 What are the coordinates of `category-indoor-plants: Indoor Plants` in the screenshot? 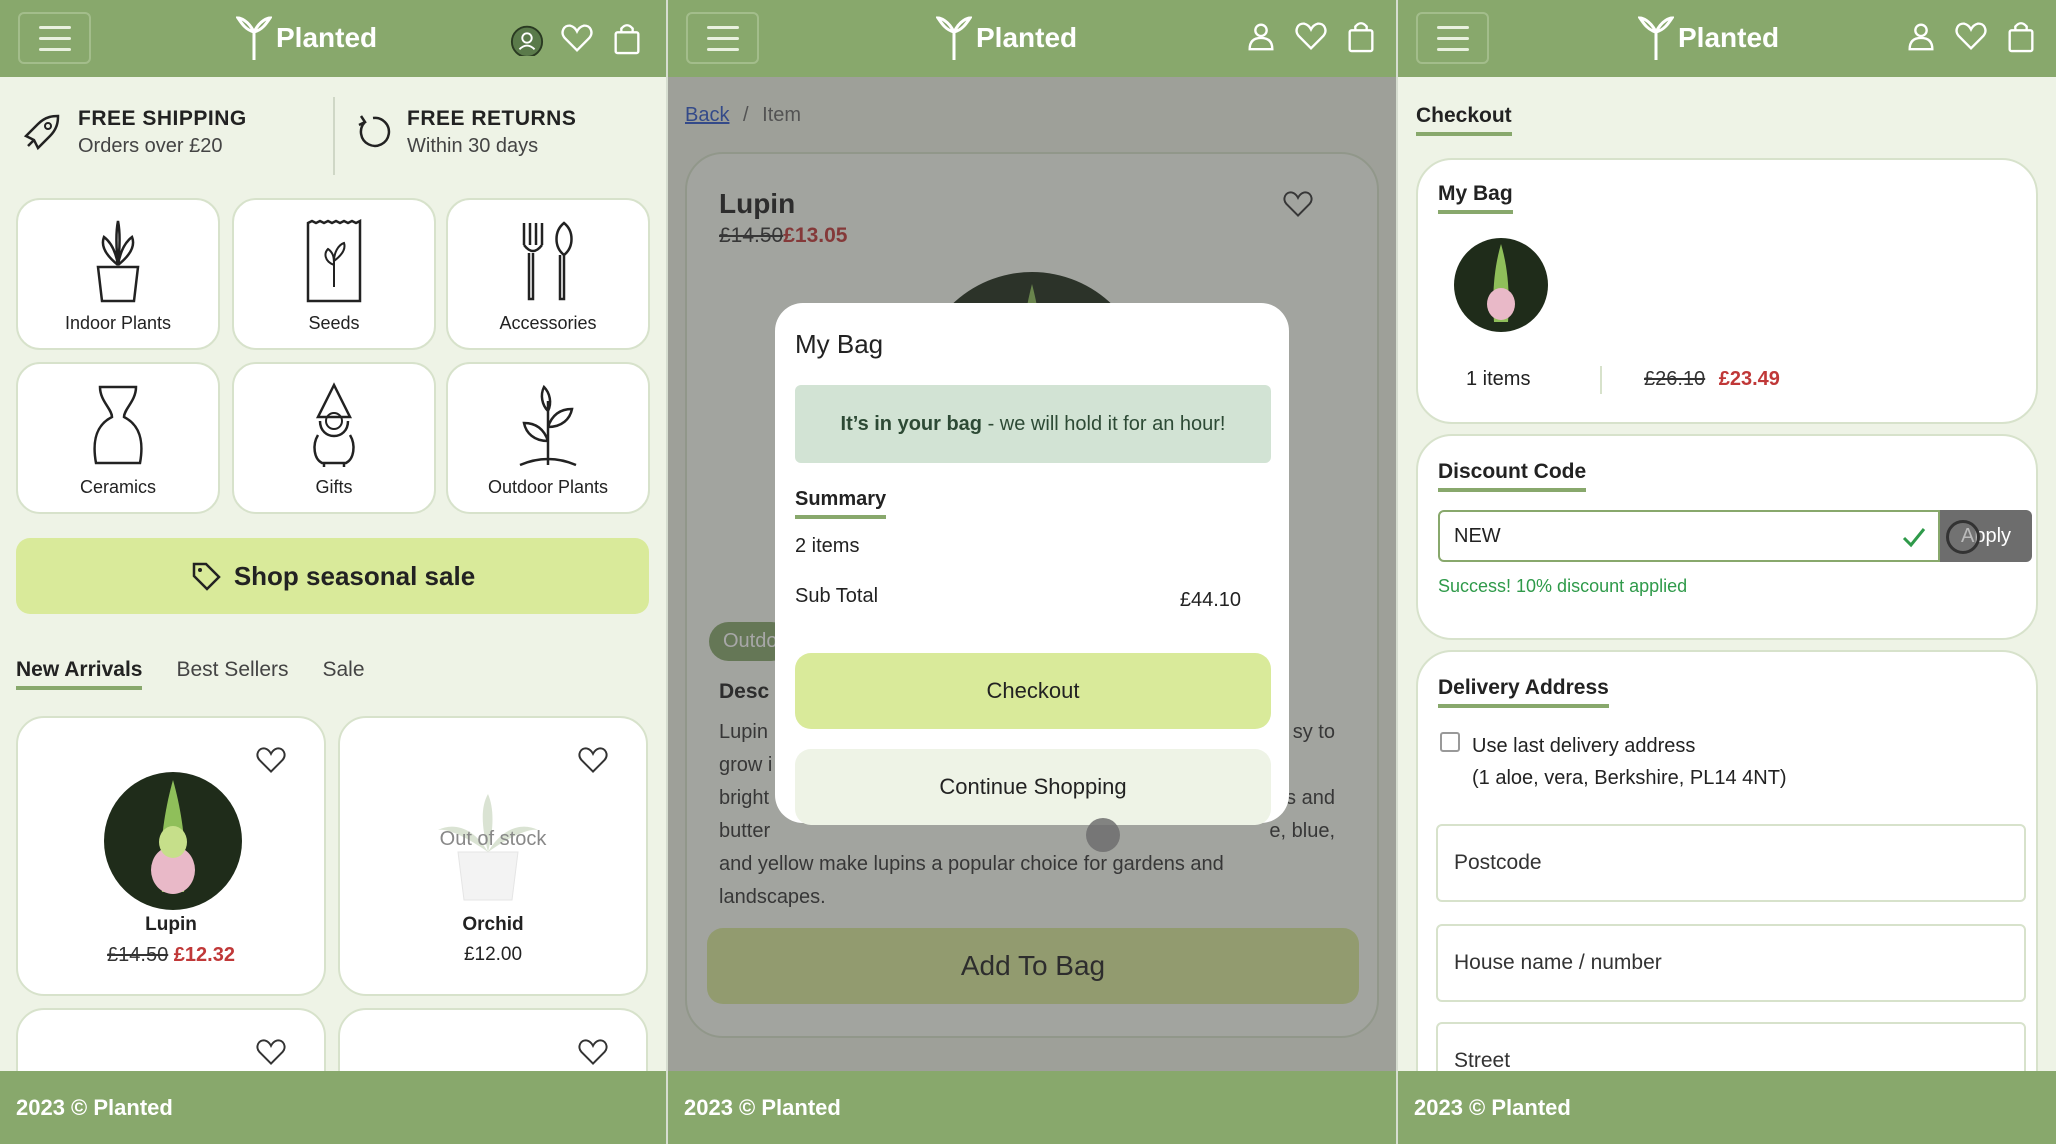 It's located at (118, 274).